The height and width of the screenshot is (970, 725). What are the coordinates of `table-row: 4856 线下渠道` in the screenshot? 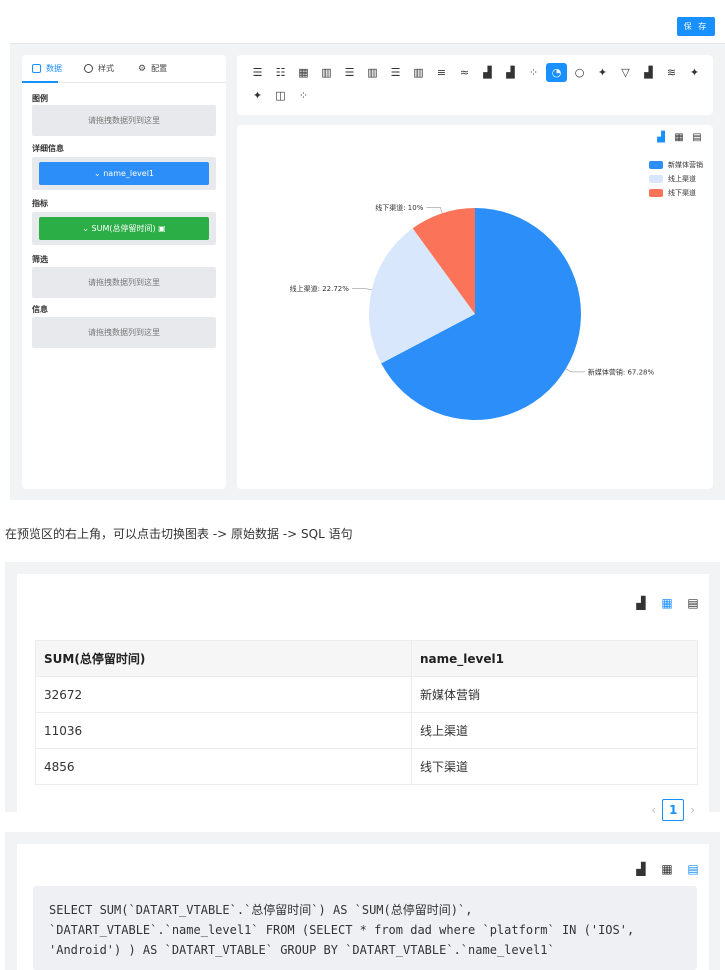 It's located at (366, 766).